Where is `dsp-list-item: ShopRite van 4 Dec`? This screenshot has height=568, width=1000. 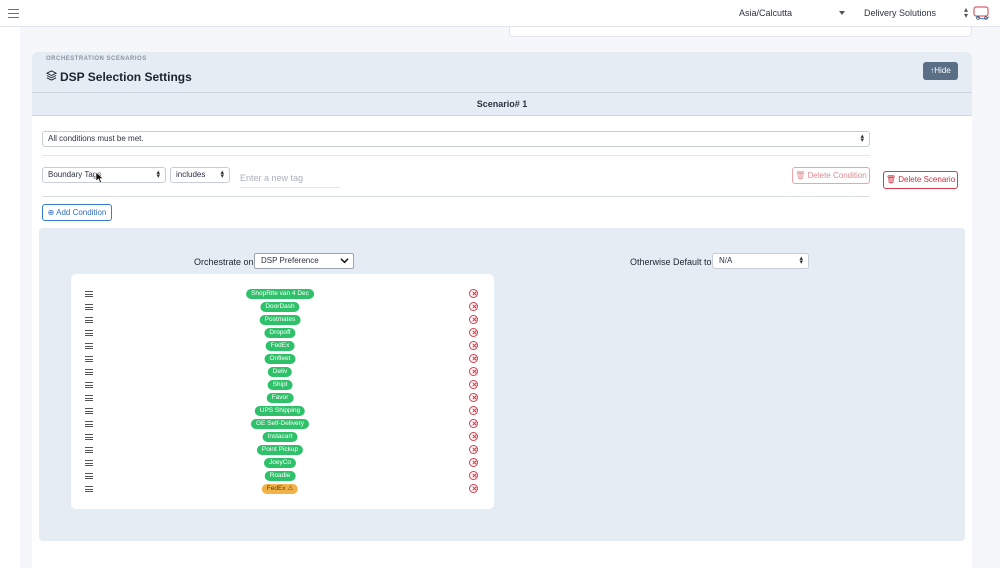 dsp-list-item: ShopRite van 4 Dec is located at coordinates (282, 294).